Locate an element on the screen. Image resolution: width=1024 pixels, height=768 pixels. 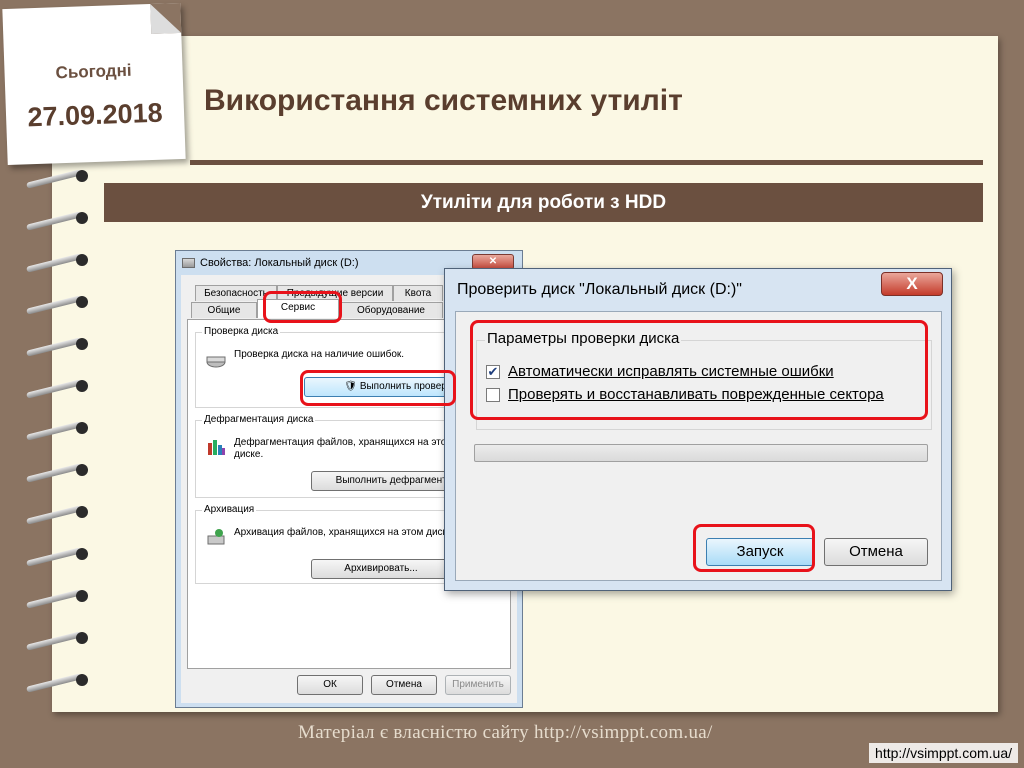
cancel-button: Отмена is located at coordinates (404, 685).